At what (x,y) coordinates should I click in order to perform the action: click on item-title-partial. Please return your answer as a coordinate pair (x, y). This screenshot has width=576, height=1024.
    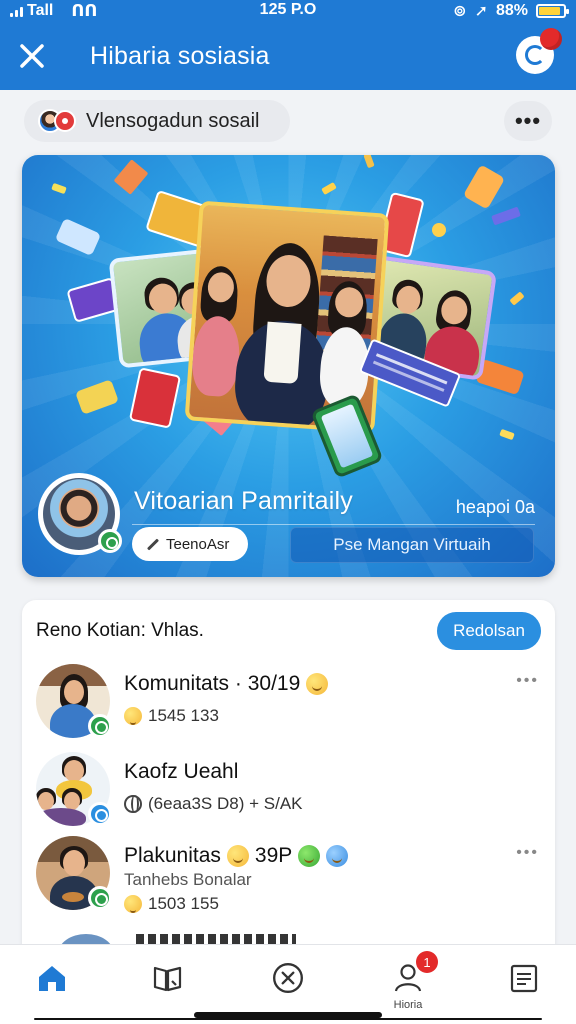
    Looking at the image, I should click on (216, 939).